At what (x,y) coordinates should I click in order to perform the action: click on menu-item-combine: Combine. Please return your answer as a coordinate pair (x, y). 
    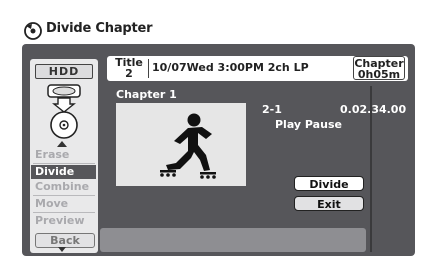
    Looking at the image, I should click on (63, 187).